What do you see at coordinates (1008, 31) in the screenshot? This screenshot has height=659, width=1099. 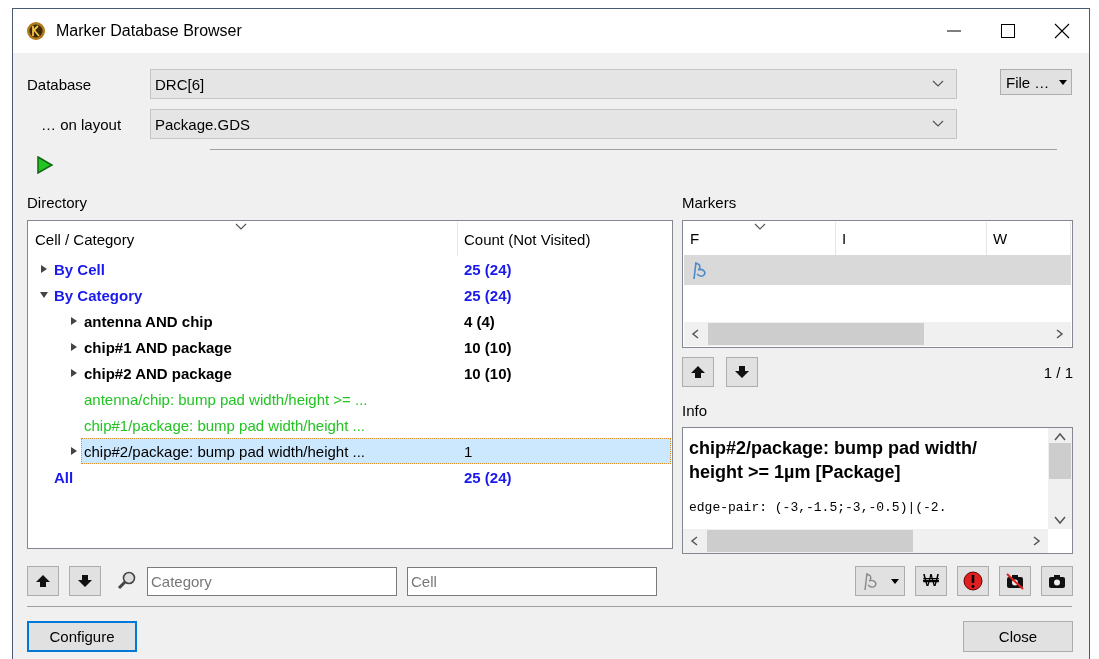 I see `maximize-icon` at bounding box center [1008, 31].